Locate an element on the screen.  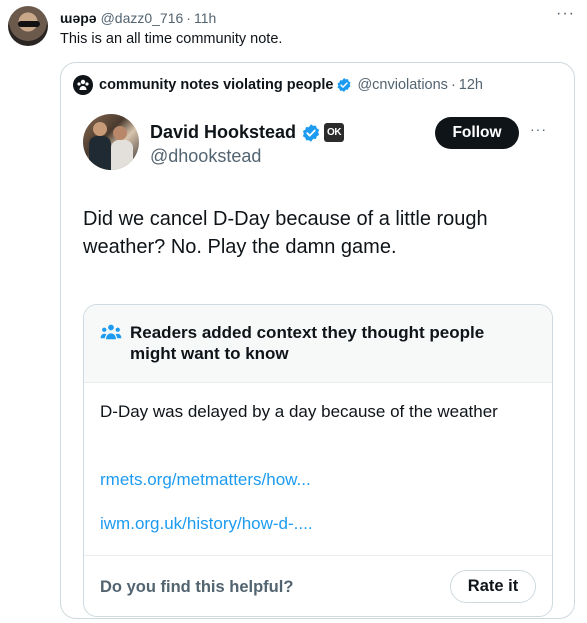
rate-it-button: Rate it is located at coordinates (493, 586).